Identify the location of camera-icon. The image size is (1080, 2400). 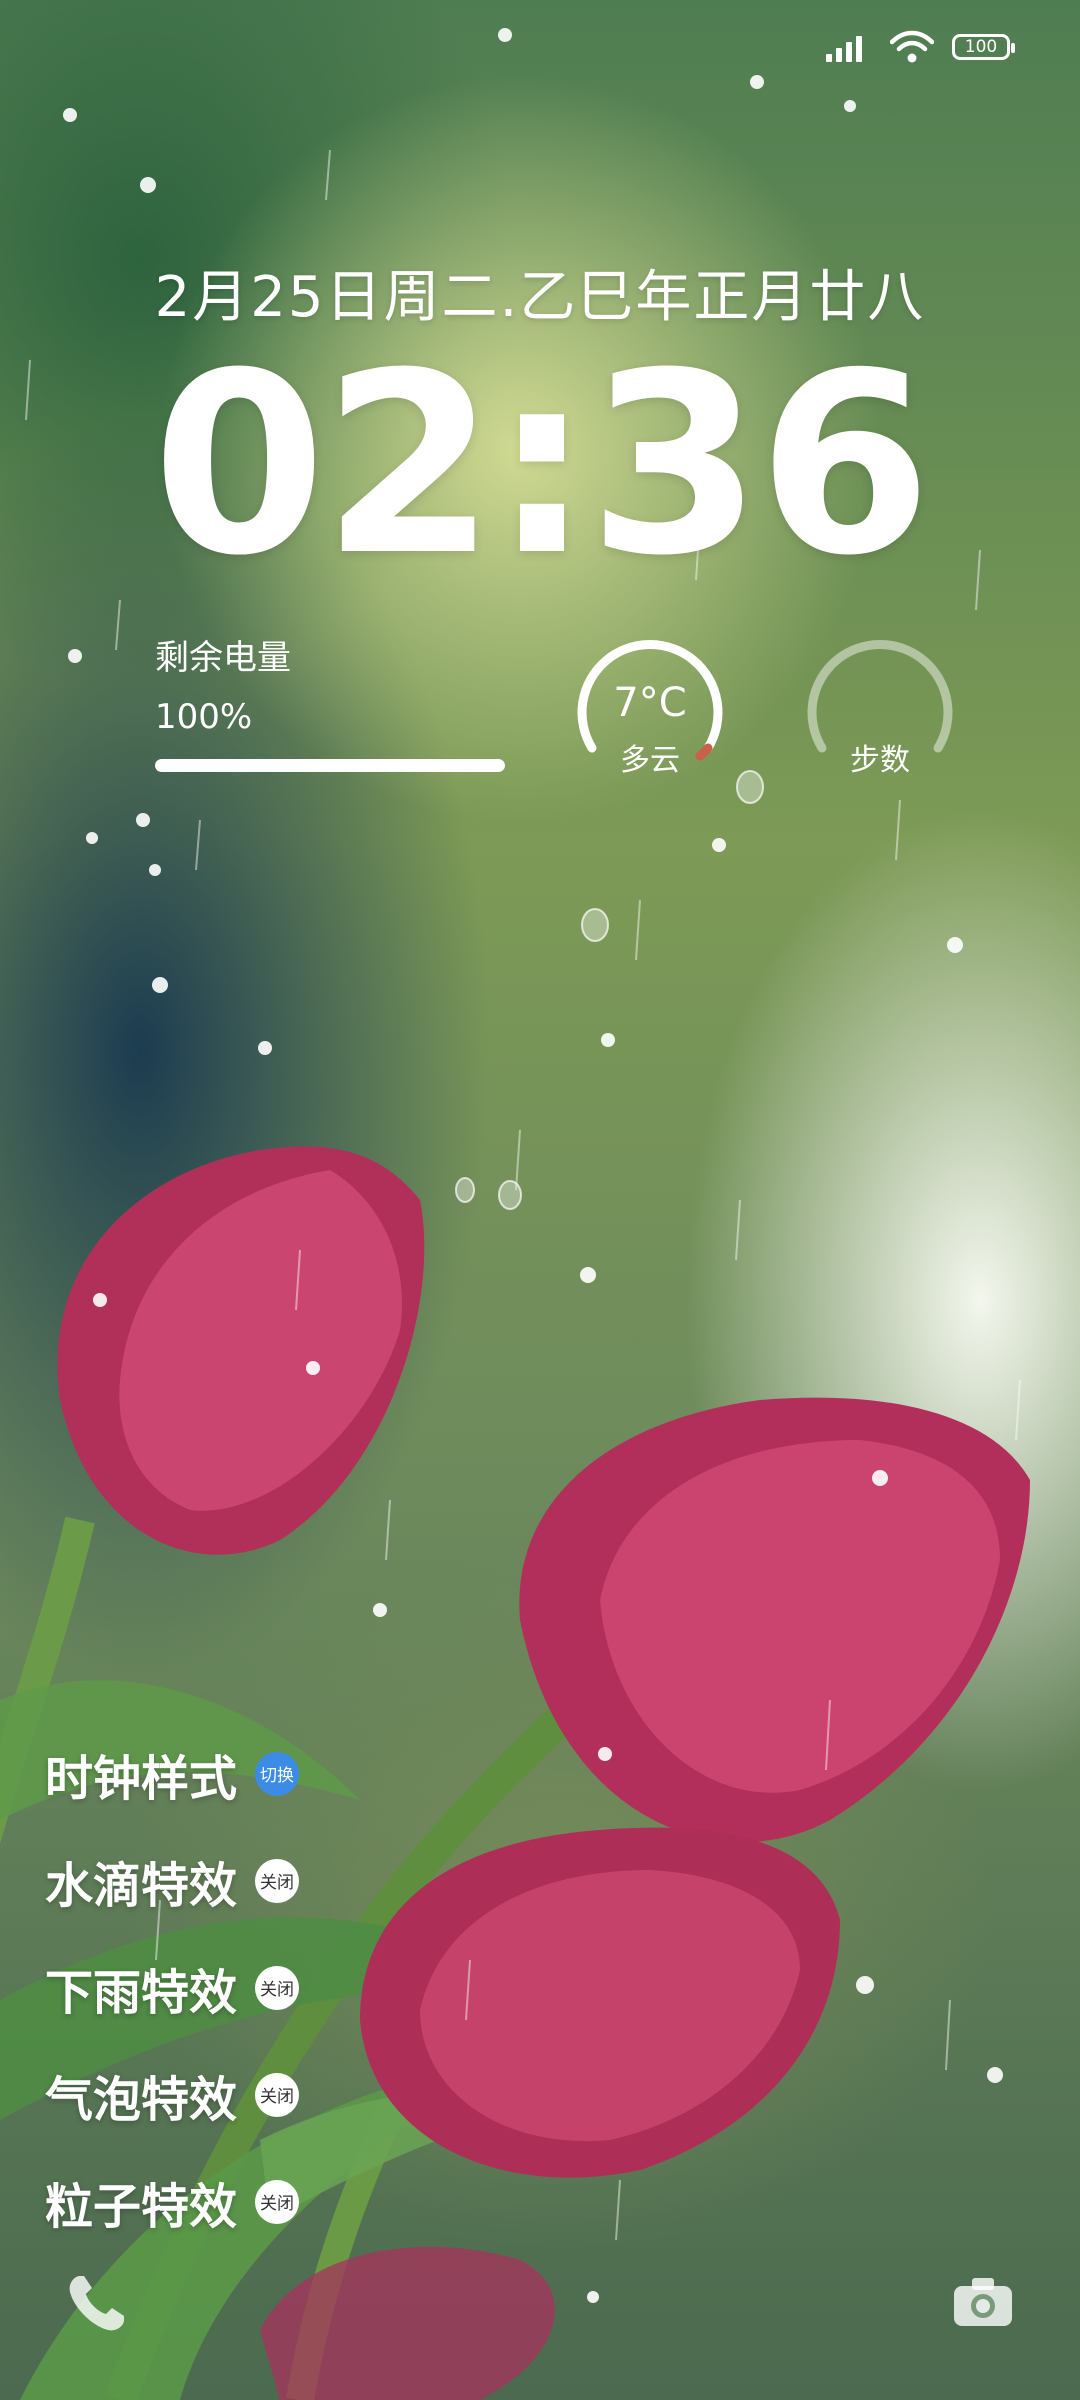
(983, 2303).